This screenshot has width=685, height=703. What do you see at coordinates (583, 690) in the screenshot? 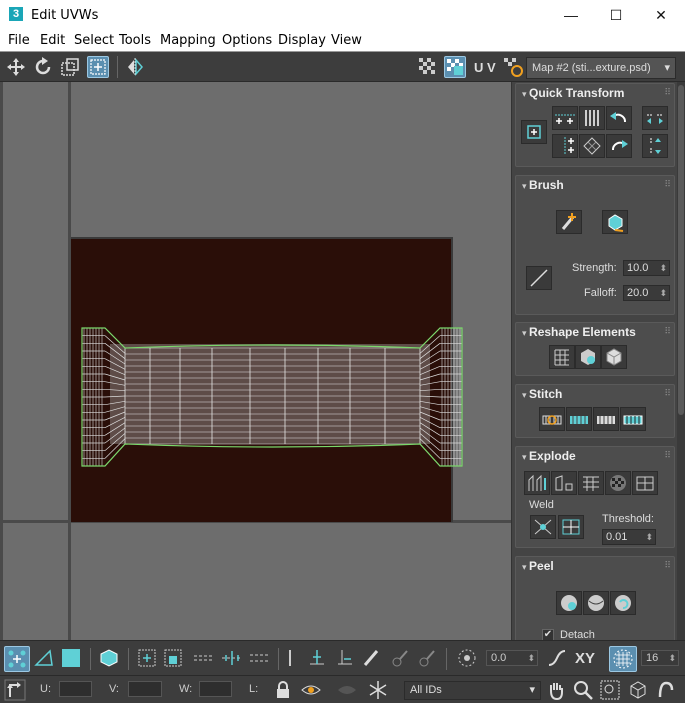
I see `zoom-icon` at bounding box center [583, 690].